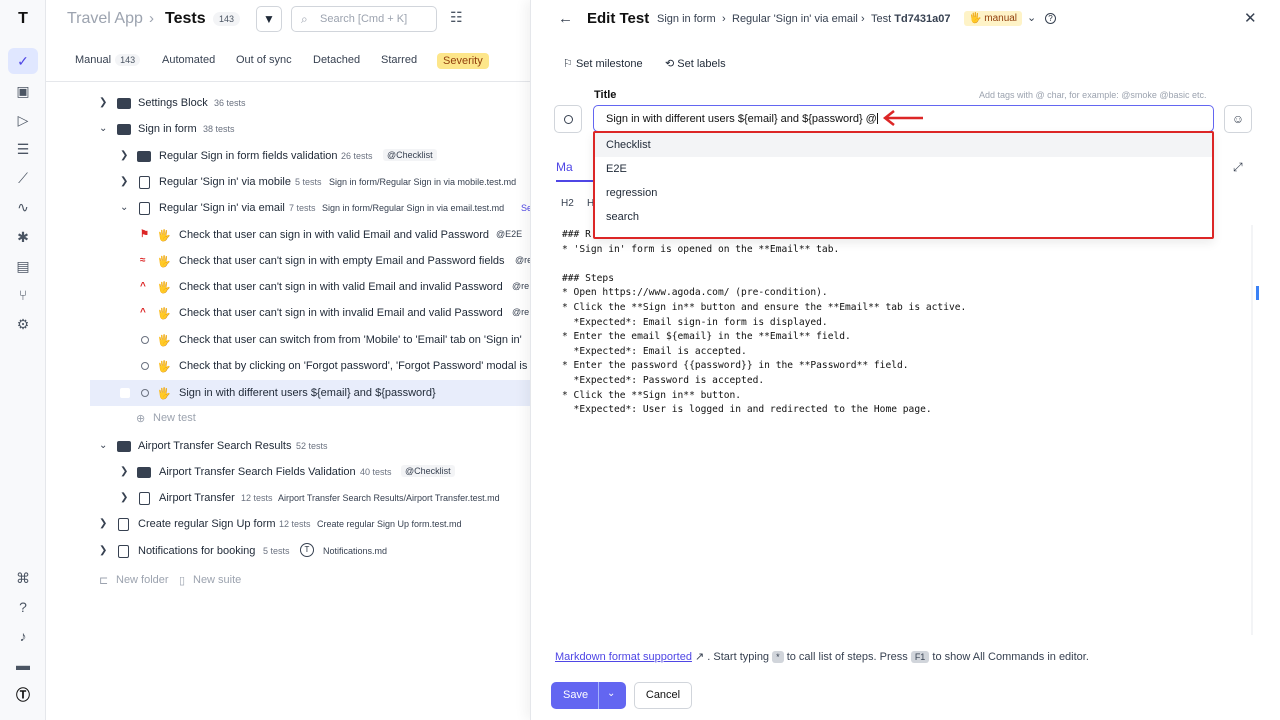 The width and height of the screenshot is (1280, 720). What do you see at coordinates (428, 471) in the screenshot?
I see `tag-badge: @Checklist` at bounding box center [428, 471].